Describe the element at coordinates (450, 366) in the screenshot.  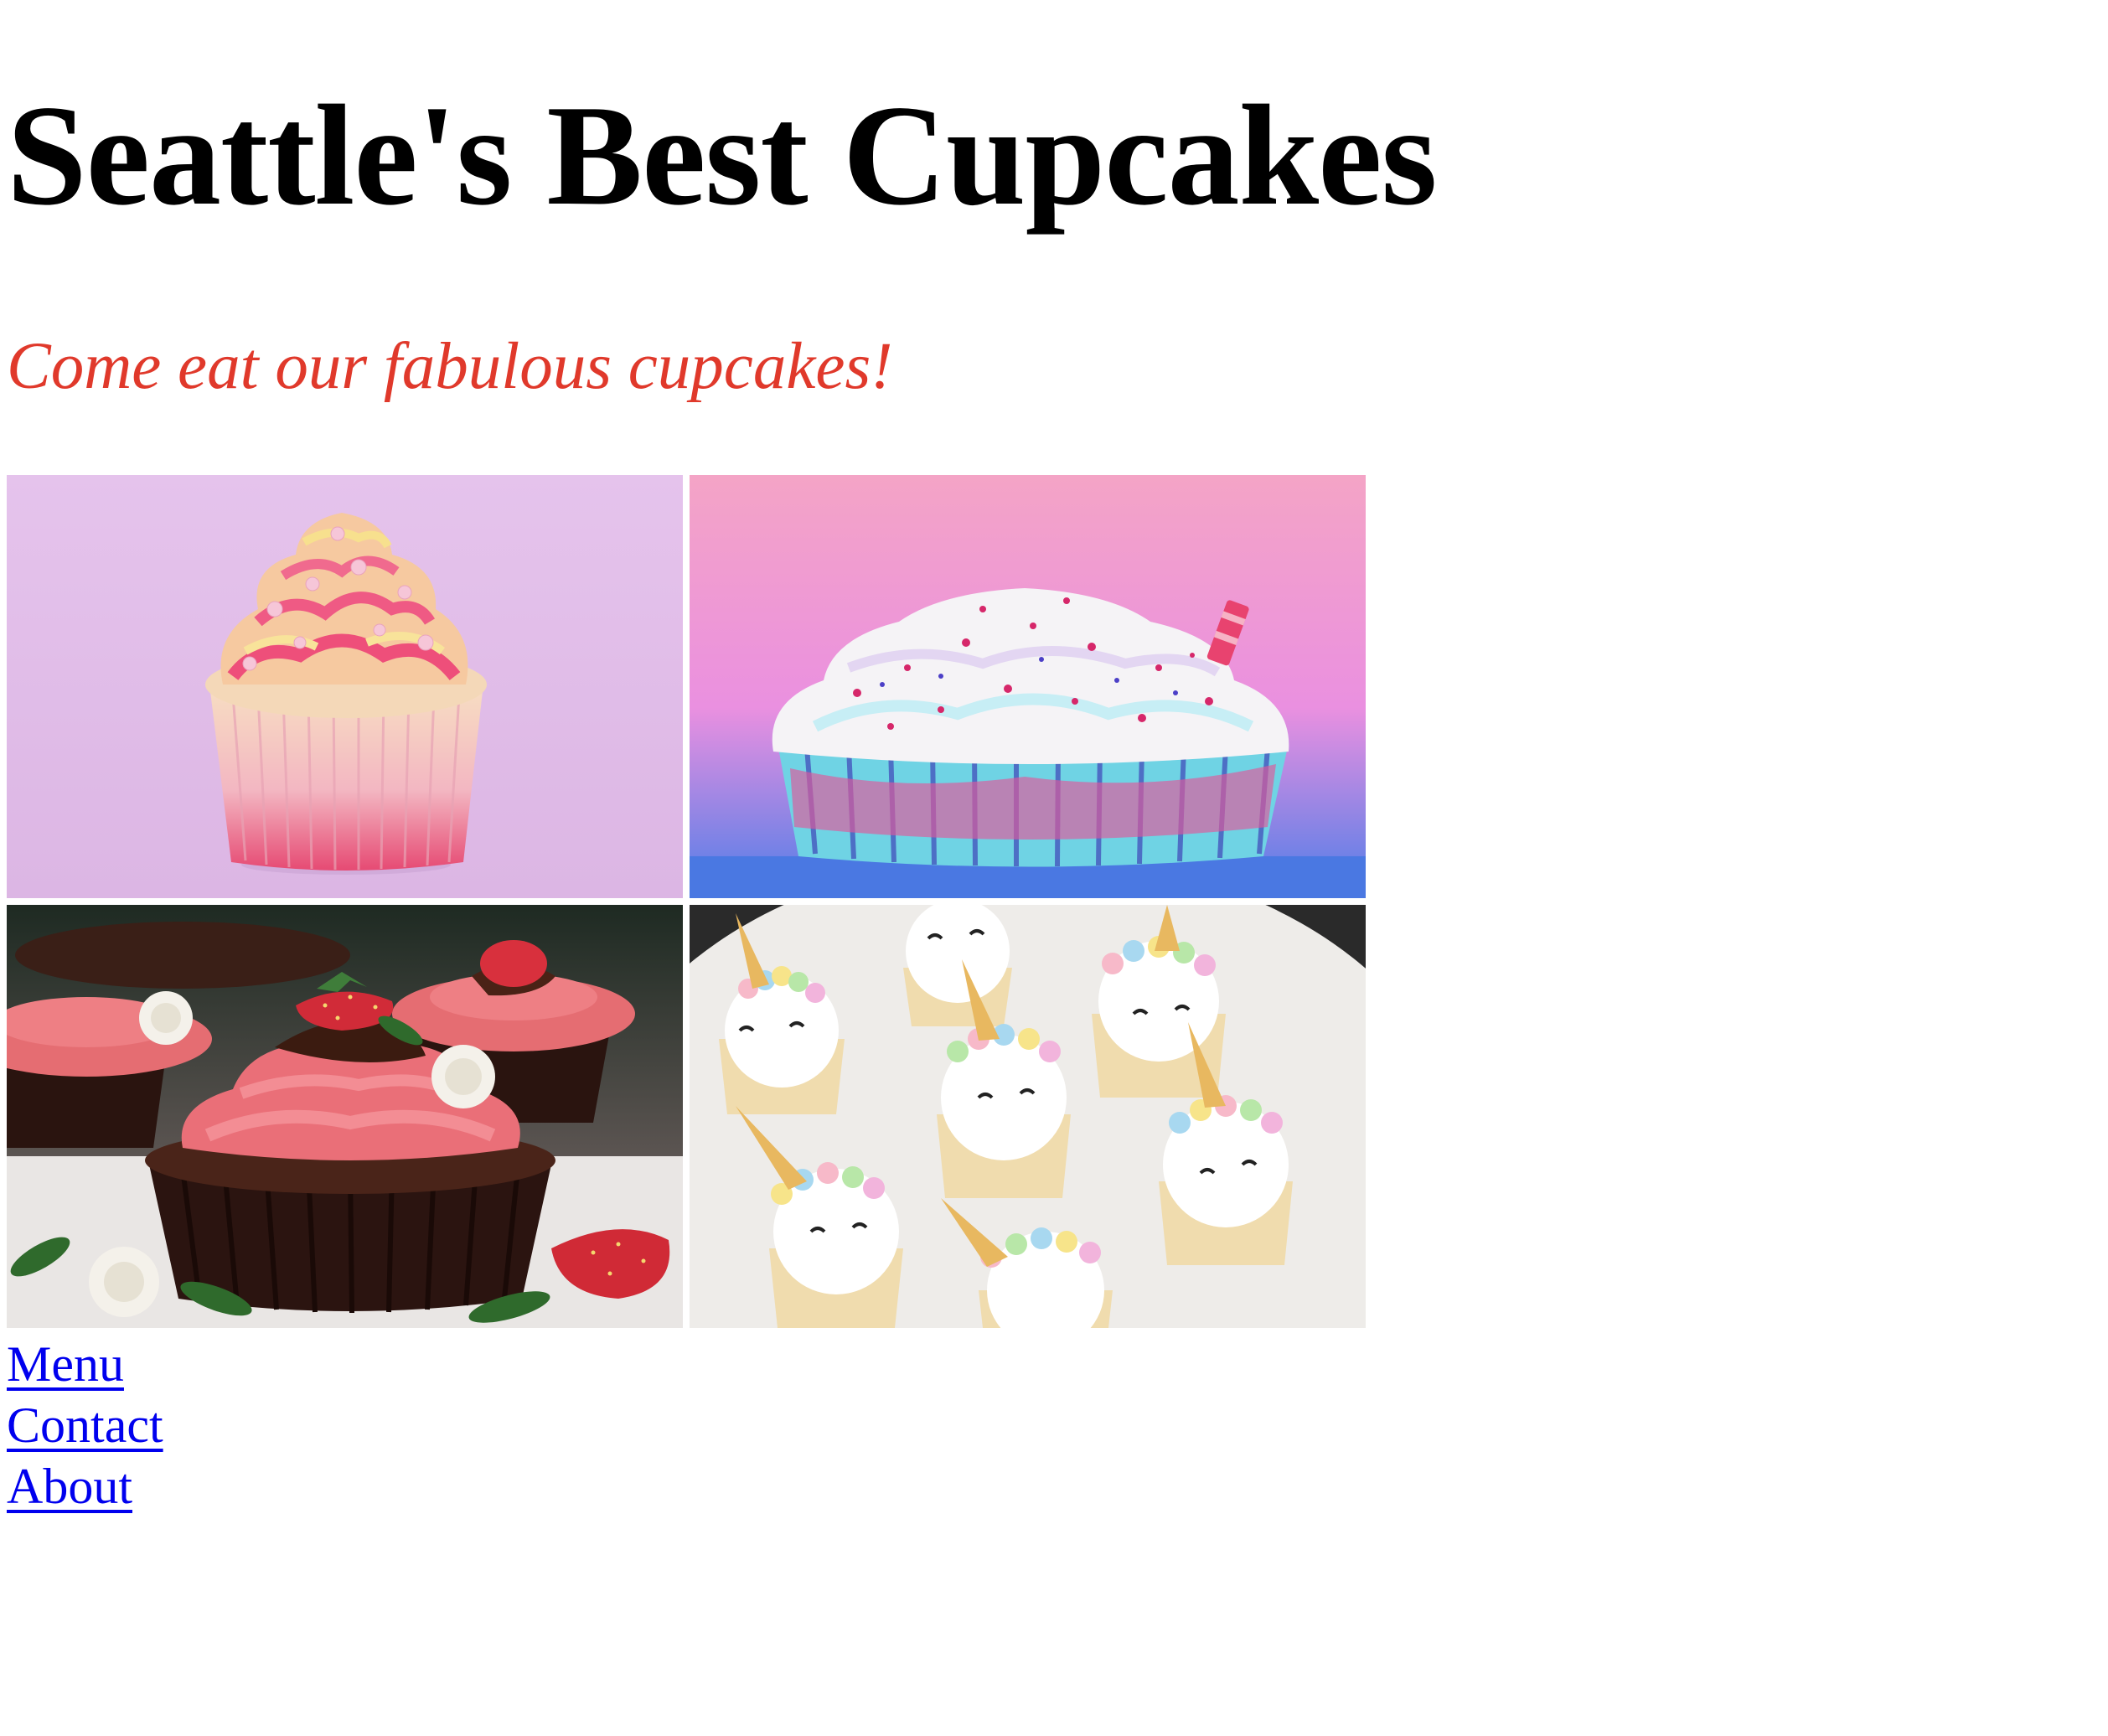
I see `tagline: Come eat our fabulous cupcakes!` at that location.